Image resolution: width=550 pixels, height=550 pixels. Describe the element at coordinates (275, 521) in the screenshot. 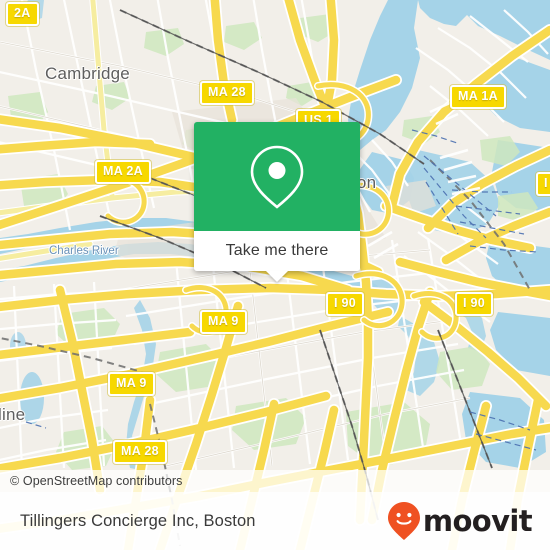

I see `bottom-bar: Tillingers Concierge Inc, Boston moovit` at that location.